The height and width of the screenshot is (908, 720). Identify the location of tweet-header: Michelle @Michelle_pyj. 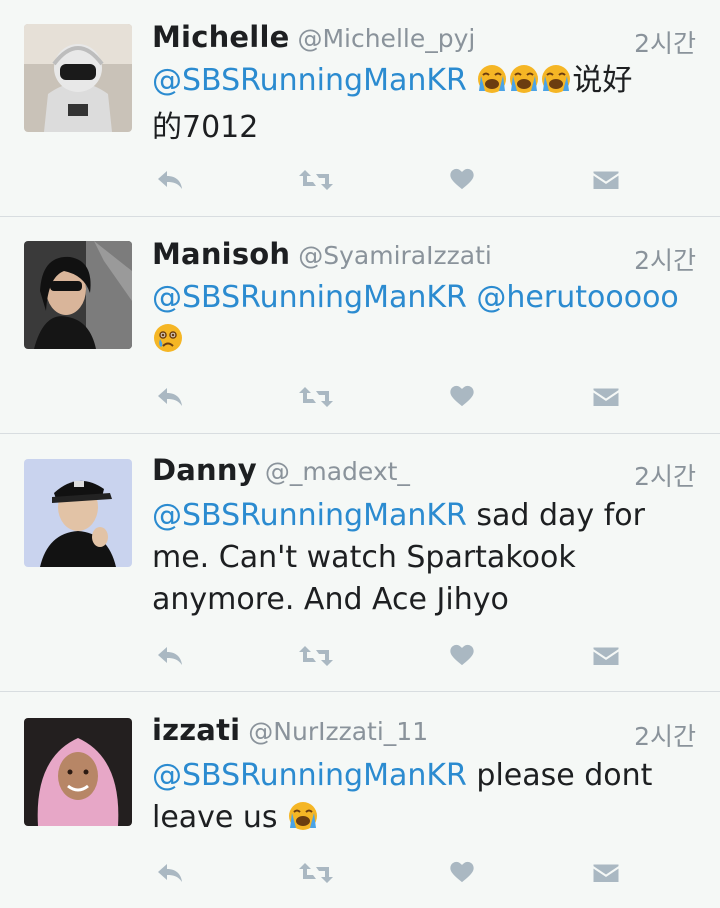
(313, 38).